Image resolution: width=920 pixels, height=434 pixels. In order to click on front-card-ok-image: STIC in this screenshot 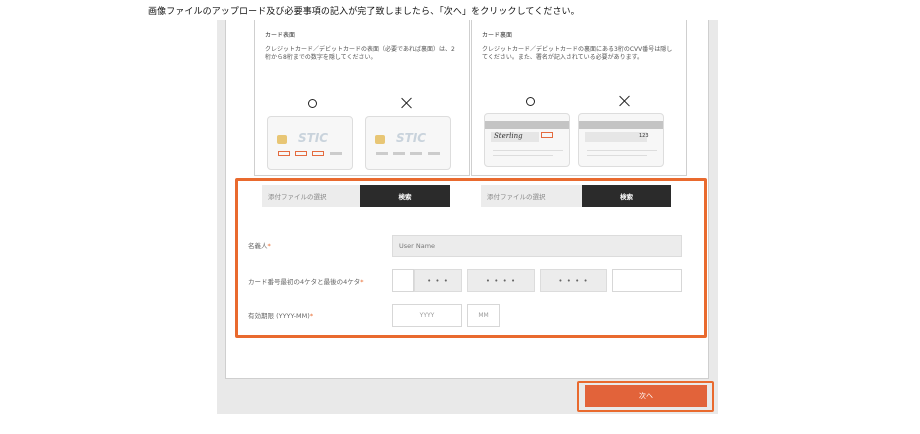, I will do `click(310, 143)`.